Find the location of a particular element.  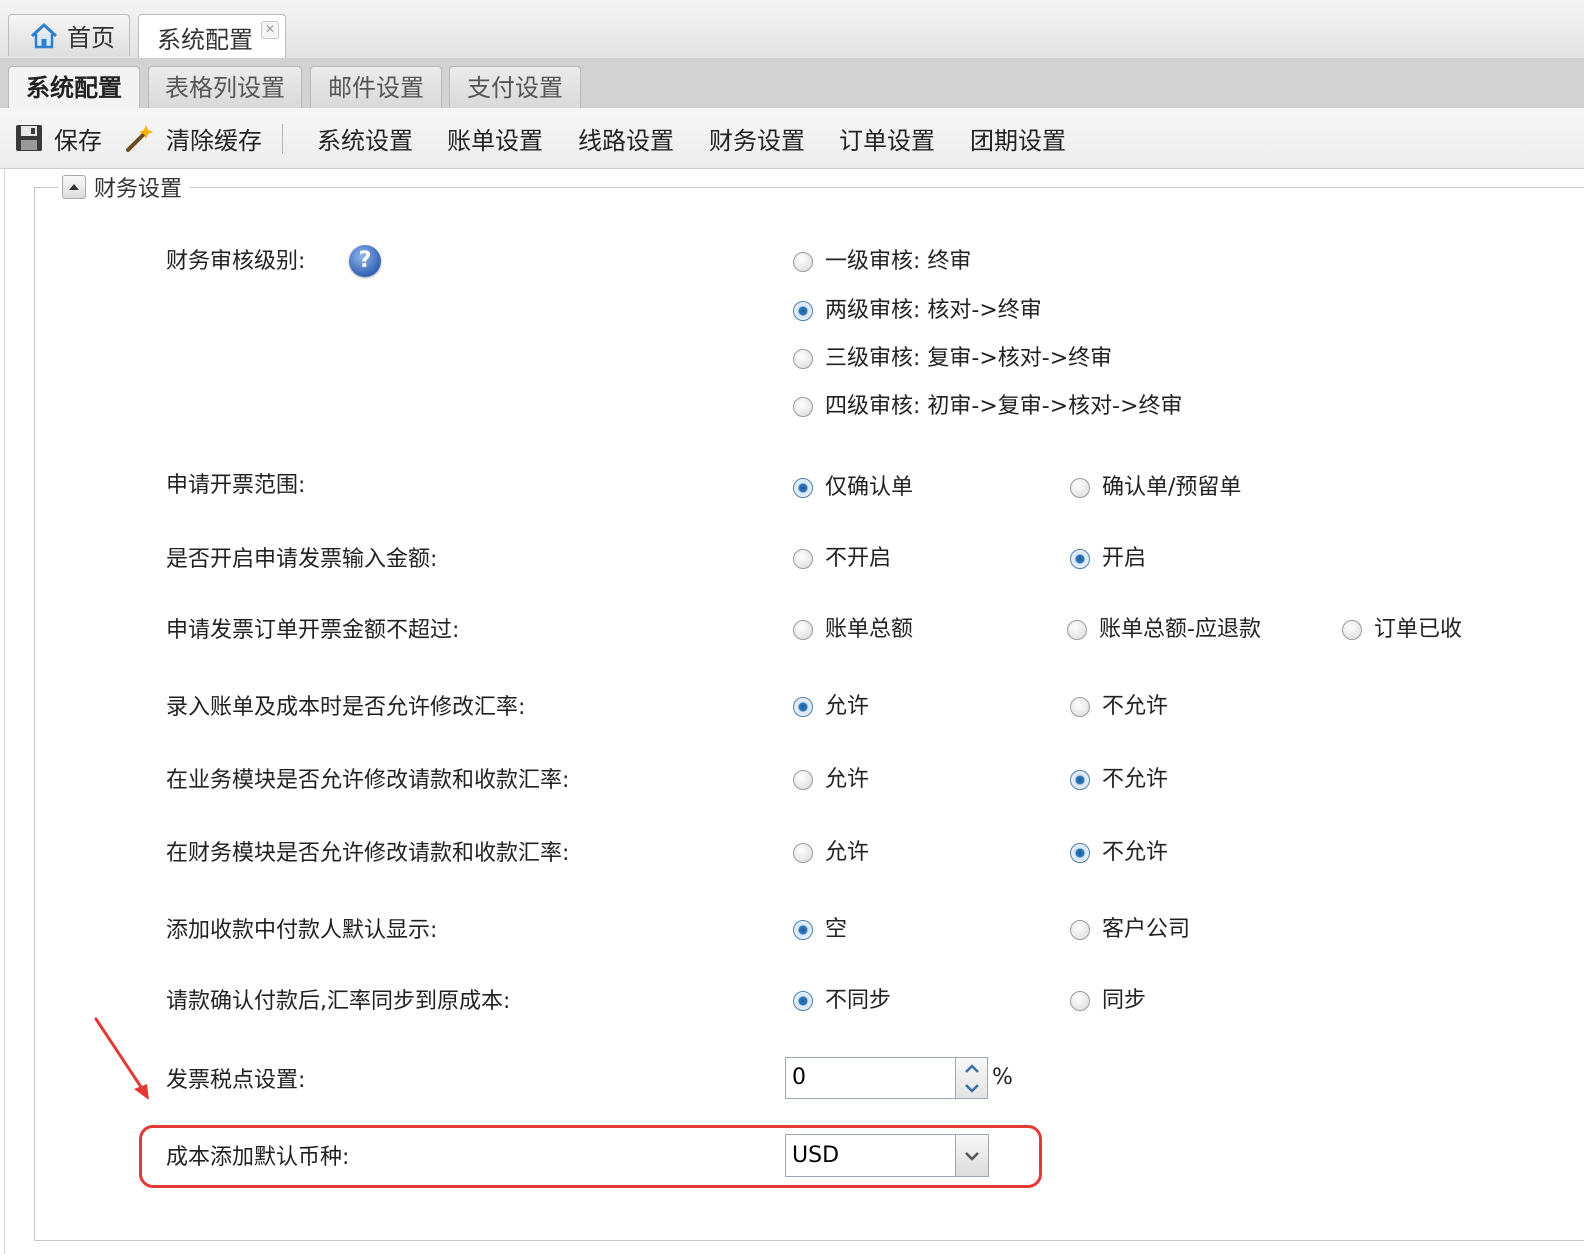

save-button: 保存 is located at coordinates (58, 138).